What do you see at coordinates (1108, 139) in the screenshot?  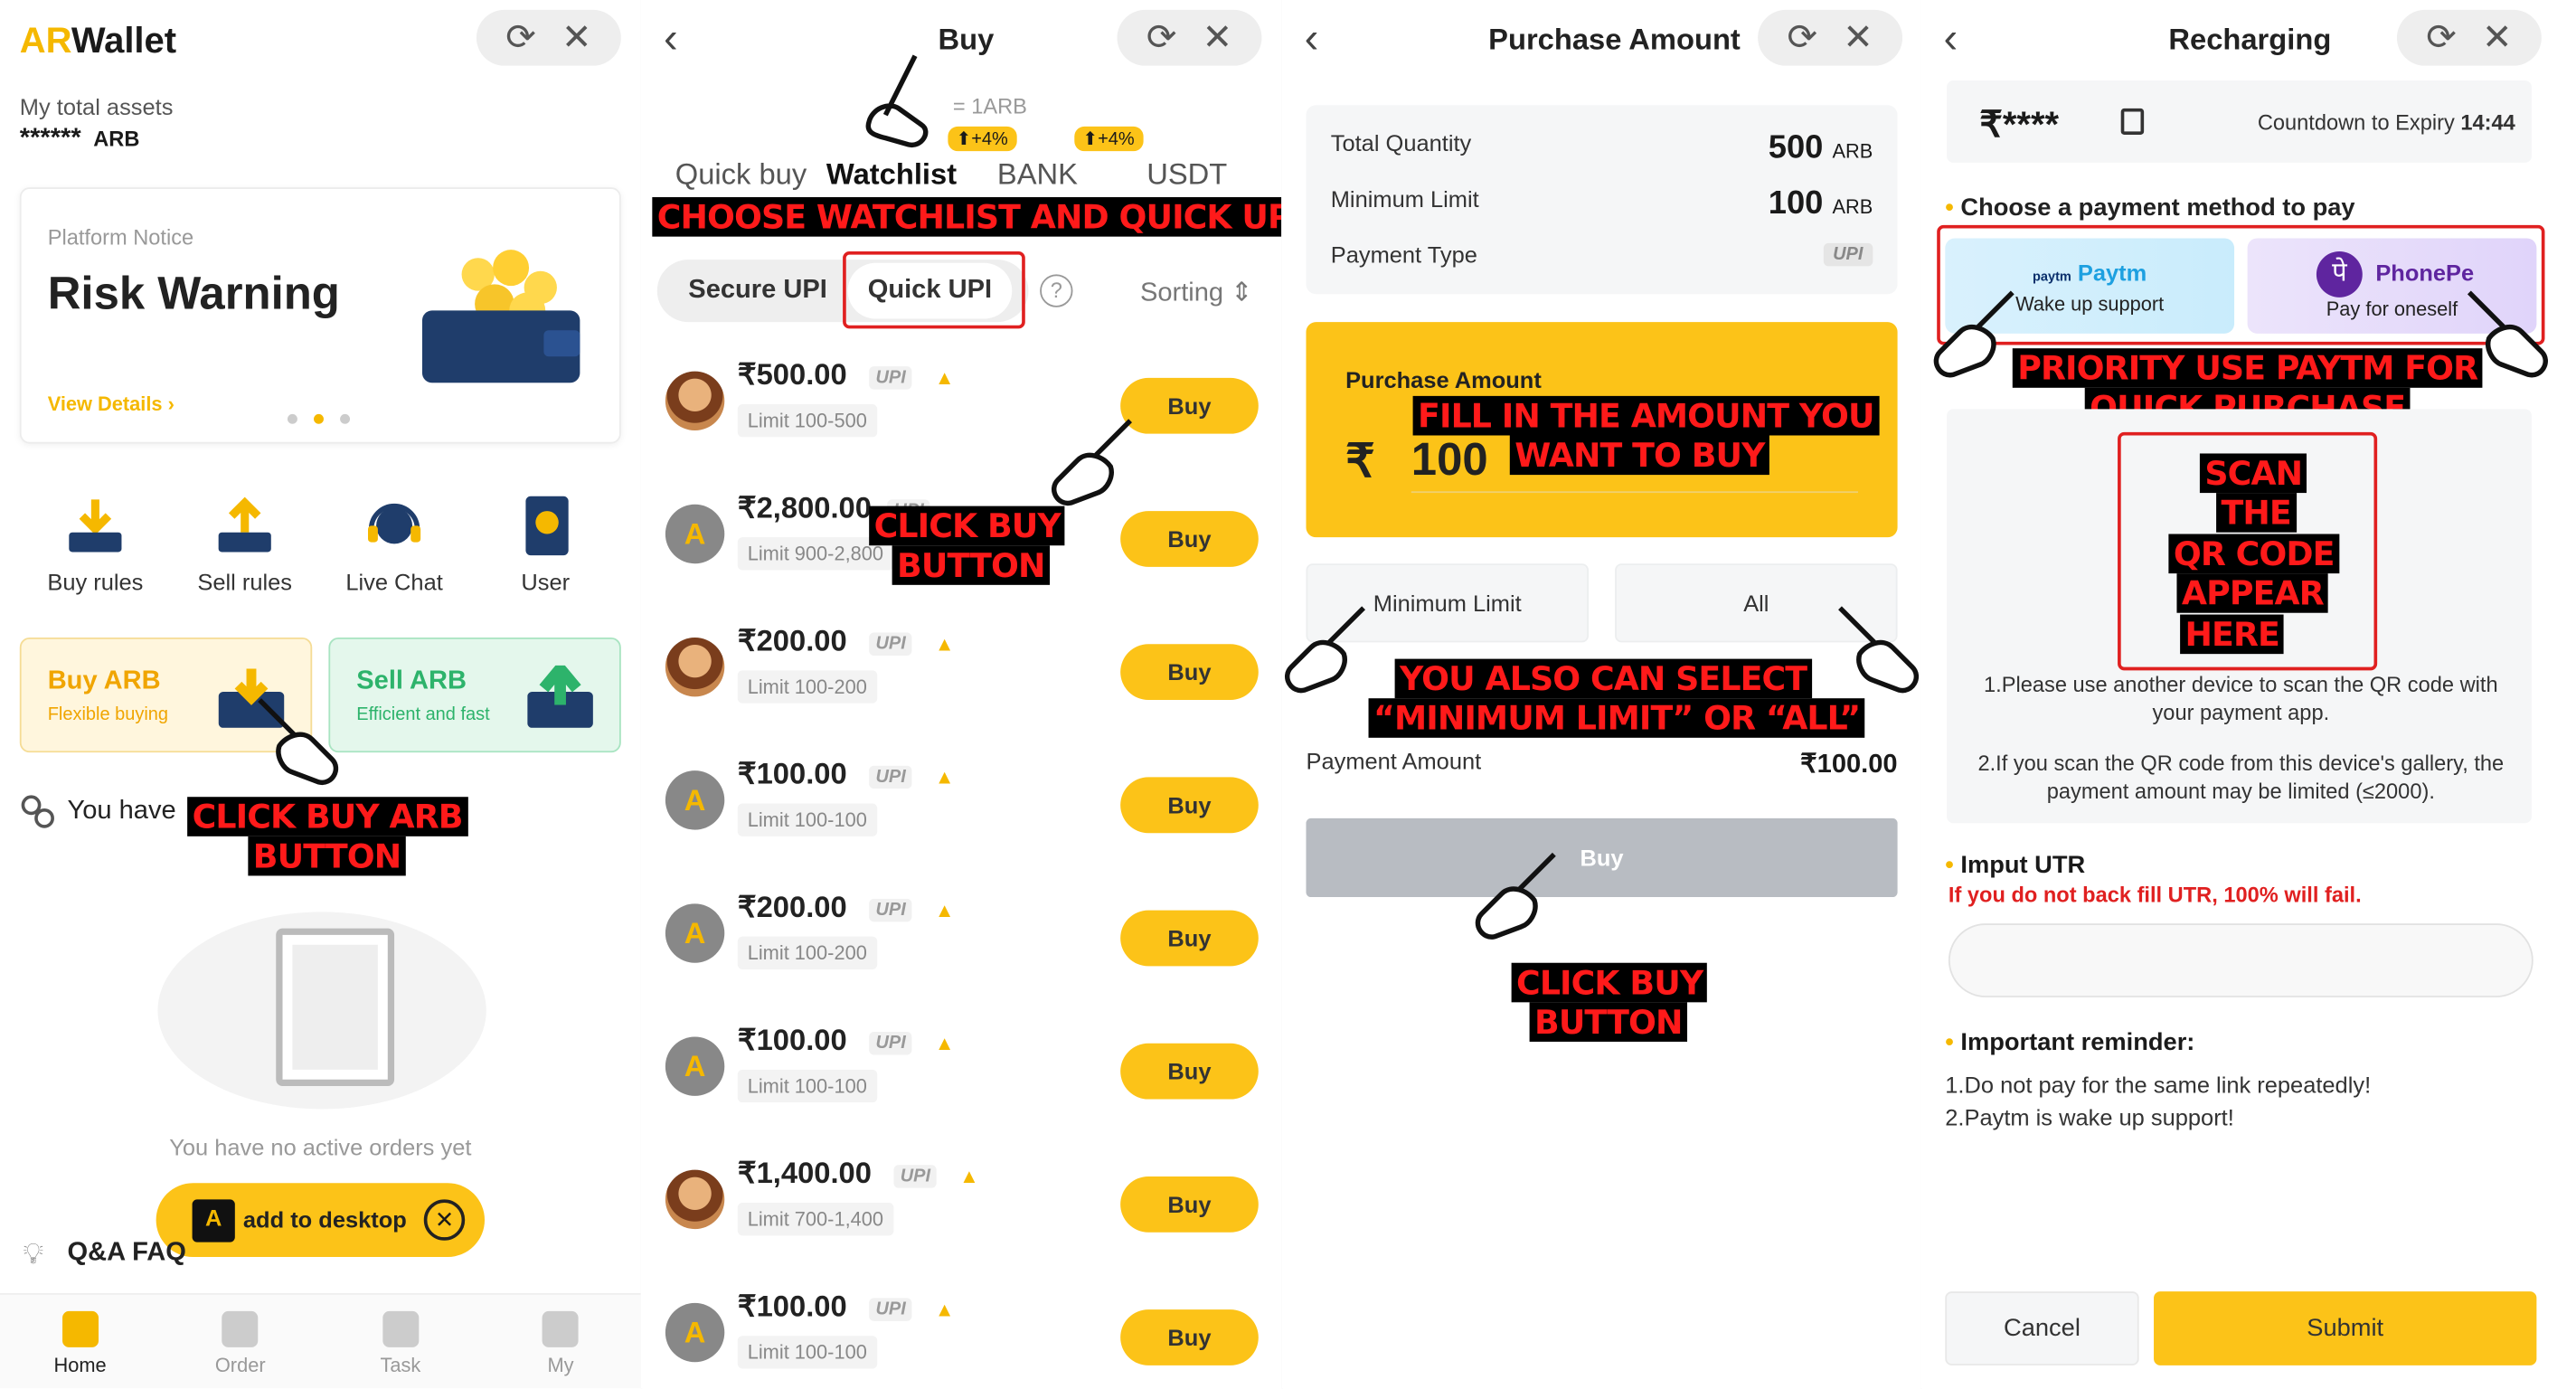 I see `bank-badge: ⬆+4%` at bounding box center [1108, 139].